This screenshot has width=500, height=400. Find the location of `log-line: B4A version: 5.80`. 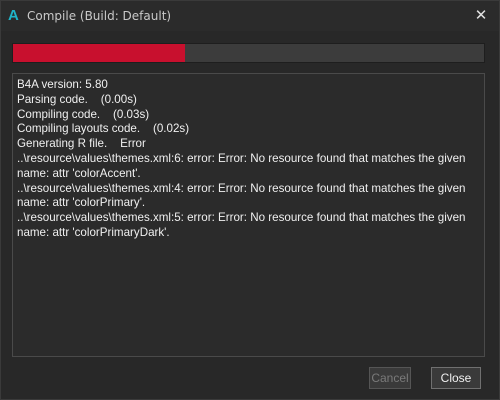

log-line: B4A version: 5.80 is located at coordinates (62, 84).